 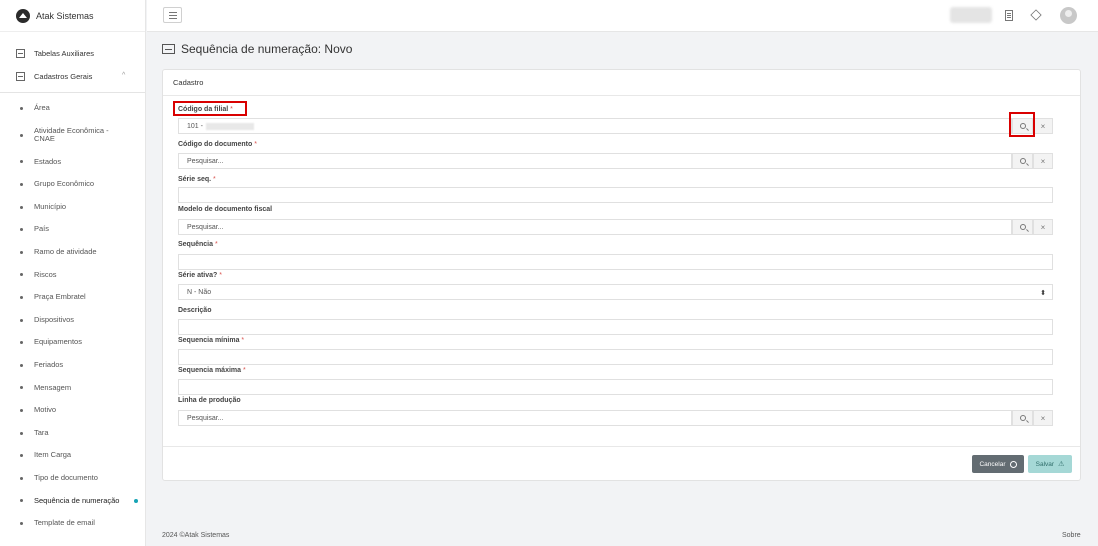 I want to click on descricao-input, so click(x=615, y=327).